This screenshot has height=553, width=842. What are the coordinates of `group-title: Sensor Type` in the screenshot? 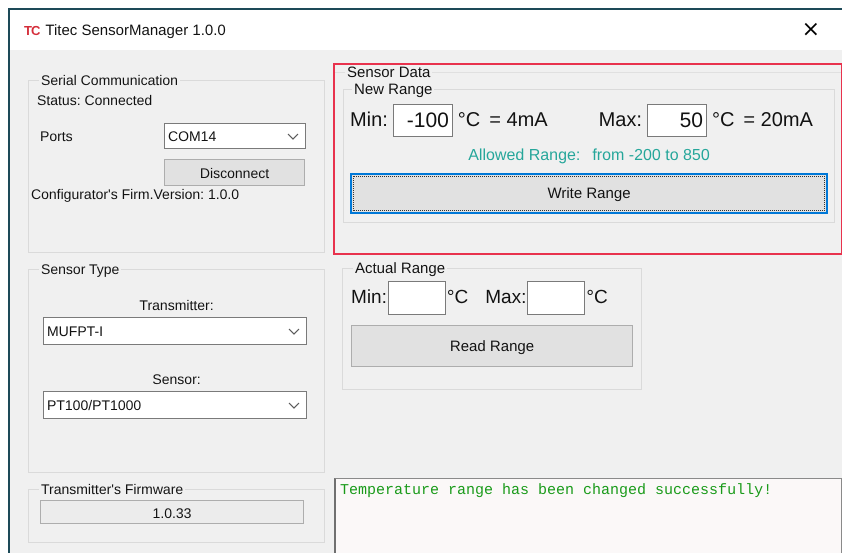 It's located at (80, 269).